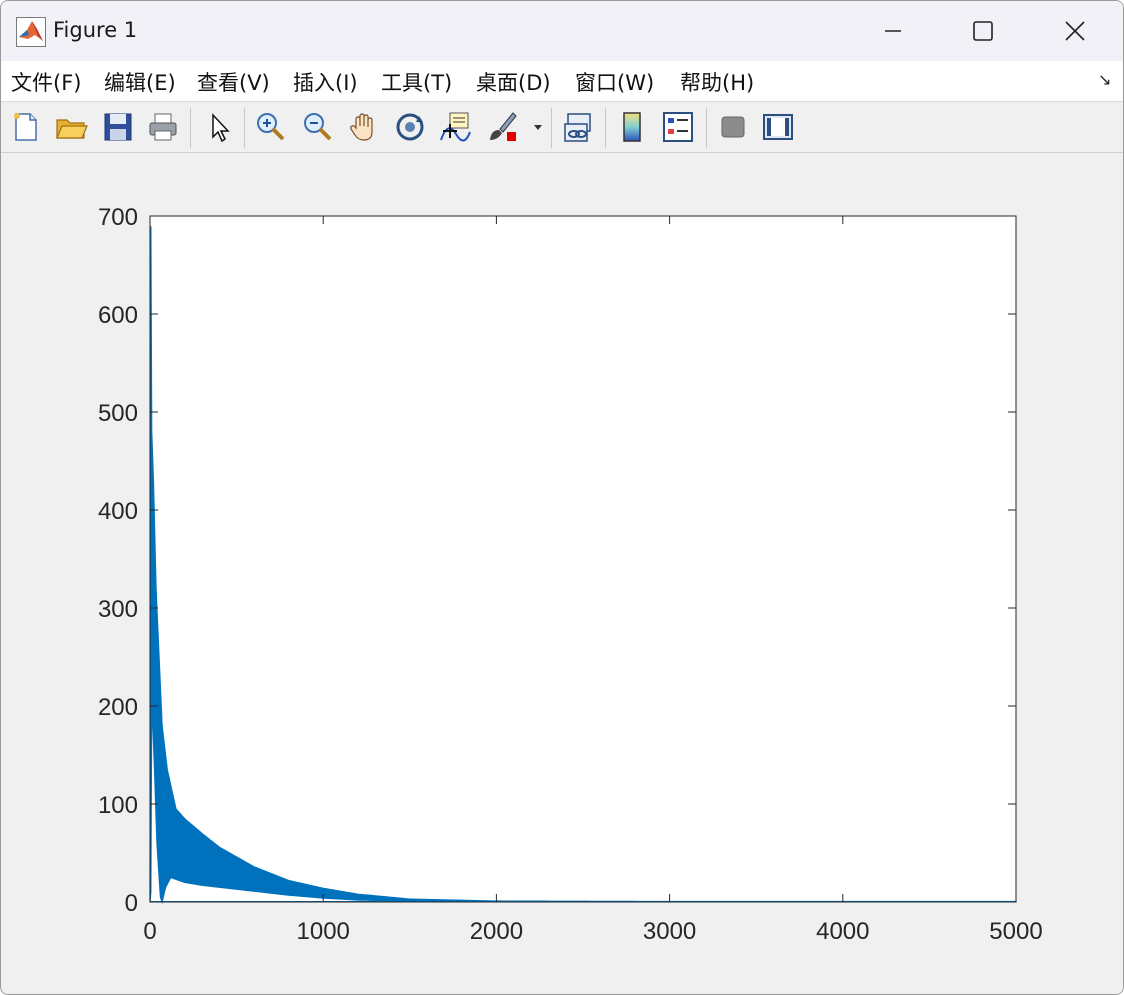 Image resolution: width=1124 pixels, height=995 pixels. I want to click on colorbar-icon, so click(632, 127).